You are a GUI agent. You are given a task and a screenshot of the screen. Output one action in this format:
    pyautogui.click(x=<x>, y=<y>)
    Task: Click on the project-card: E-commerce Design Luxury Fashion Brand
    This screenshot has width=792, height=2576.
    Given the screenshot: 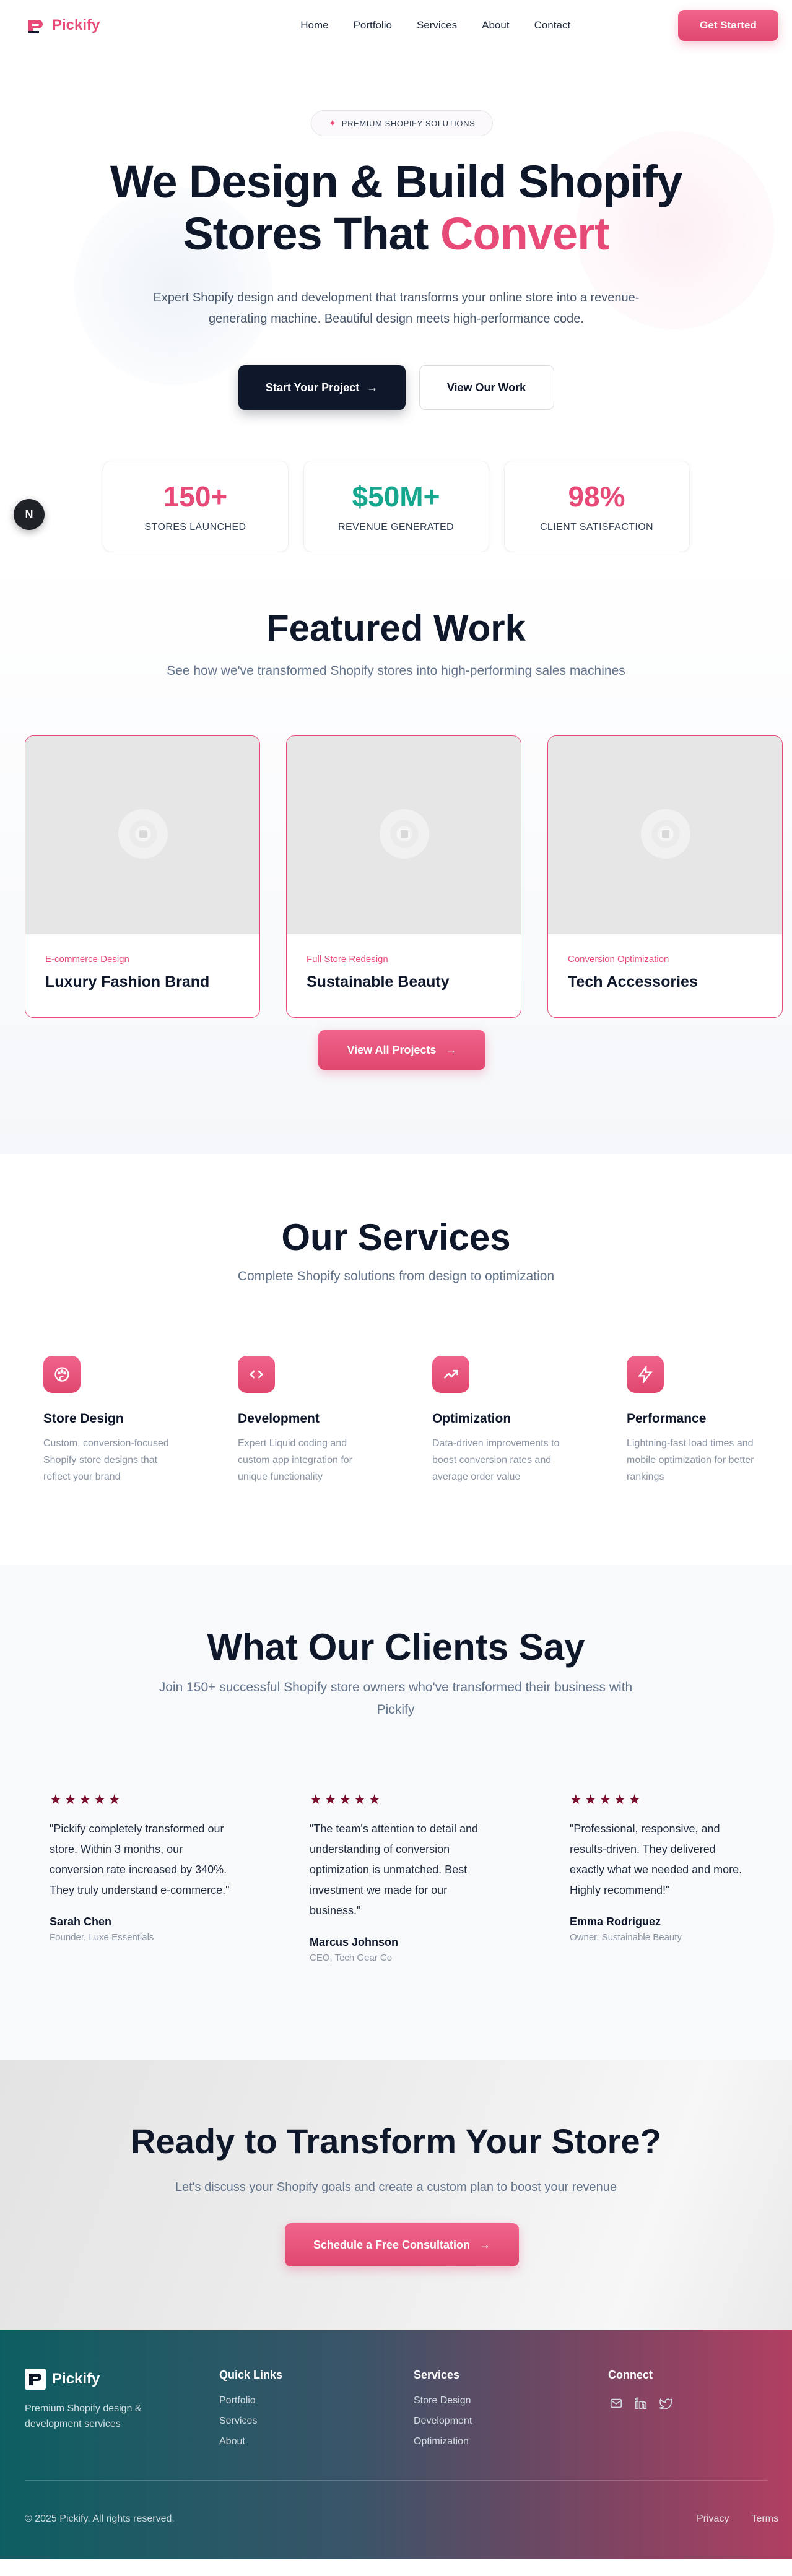 What is the action you would take?
    pyautogui.click(x=142, y=876)
    